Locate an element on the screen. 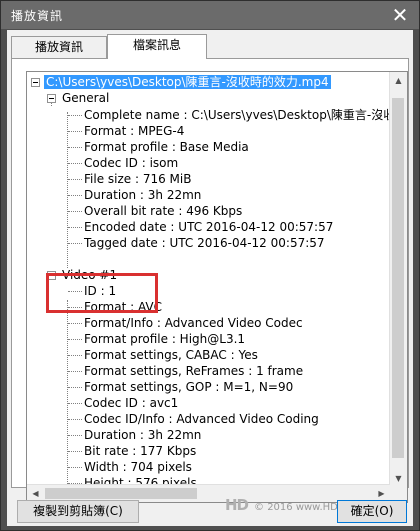 The height and width of the screenshot is (531, 420). close-icon: ✕ is located at coordinates (400, 15).